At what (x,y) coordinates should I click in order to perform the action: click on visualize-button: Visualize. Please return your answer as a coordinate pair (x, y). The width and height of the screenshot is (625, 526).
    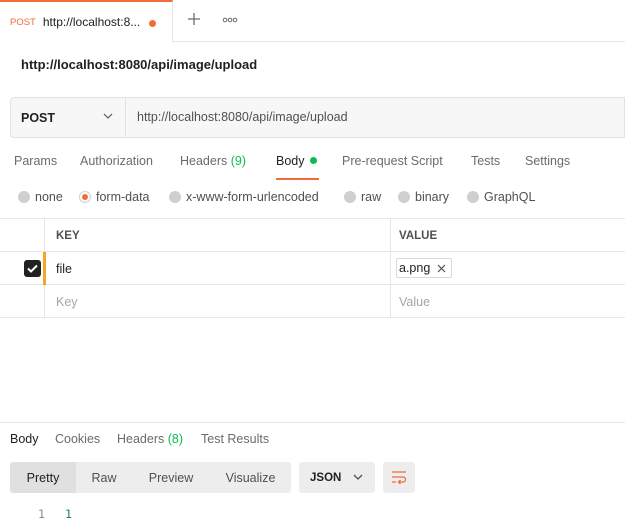
    Looking at the image, I should click on (250, 477).